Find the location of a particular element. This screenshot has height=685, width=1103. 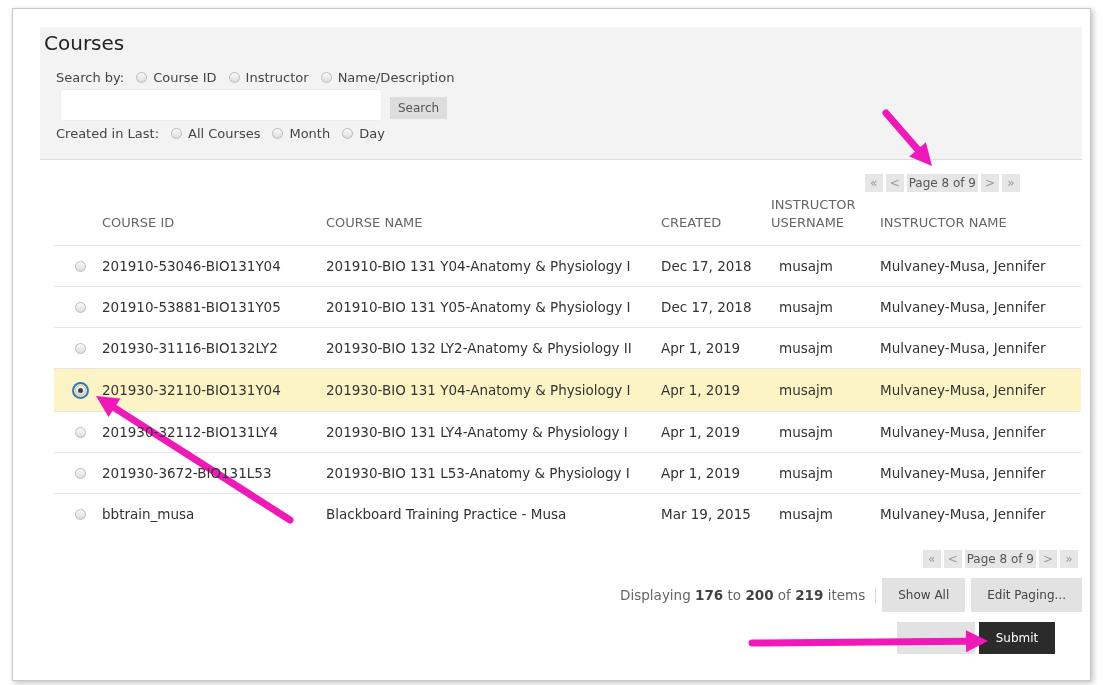

radio-label: All Courses is located at coordinates (224, 133).